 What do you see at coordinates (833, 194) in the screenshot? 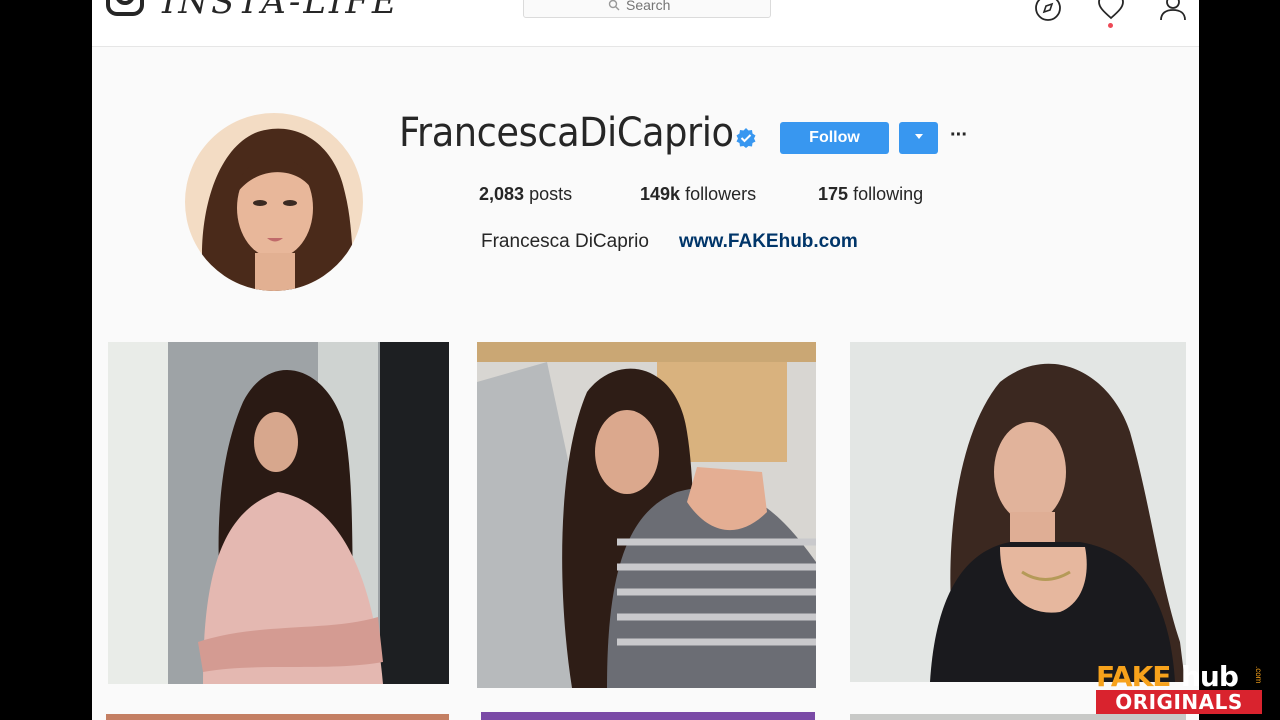
I see `following-count: 175` at bounding box center [833, 194].